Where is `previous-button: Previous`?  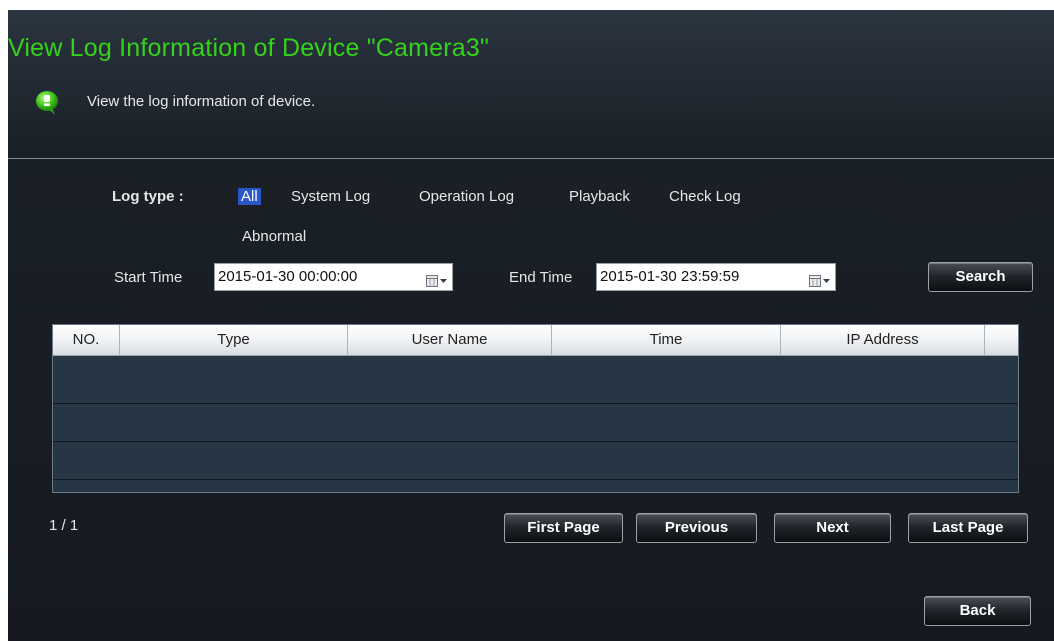
previous-button: Previous is located at coordinates (696, 528).